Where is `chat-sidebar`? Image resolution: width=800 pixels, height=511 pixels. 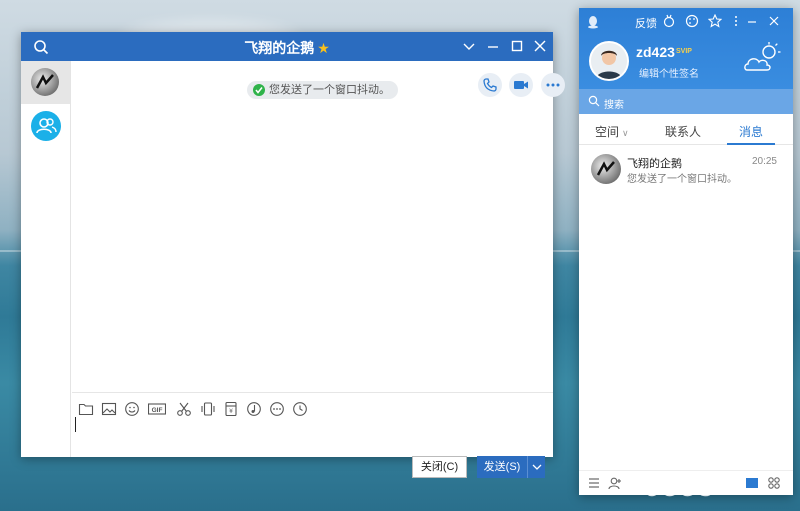
chat-sidebar is located at coordinates (46, 259).